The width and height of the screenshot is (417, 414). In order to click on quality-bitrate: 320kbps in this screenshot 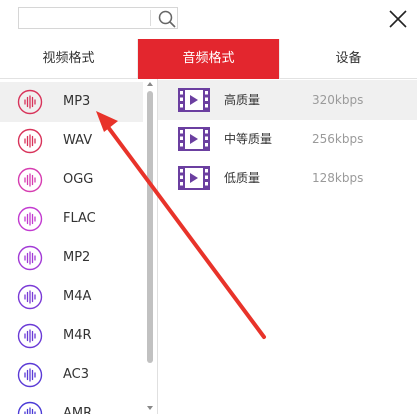, I will do `click(338, 100)`.